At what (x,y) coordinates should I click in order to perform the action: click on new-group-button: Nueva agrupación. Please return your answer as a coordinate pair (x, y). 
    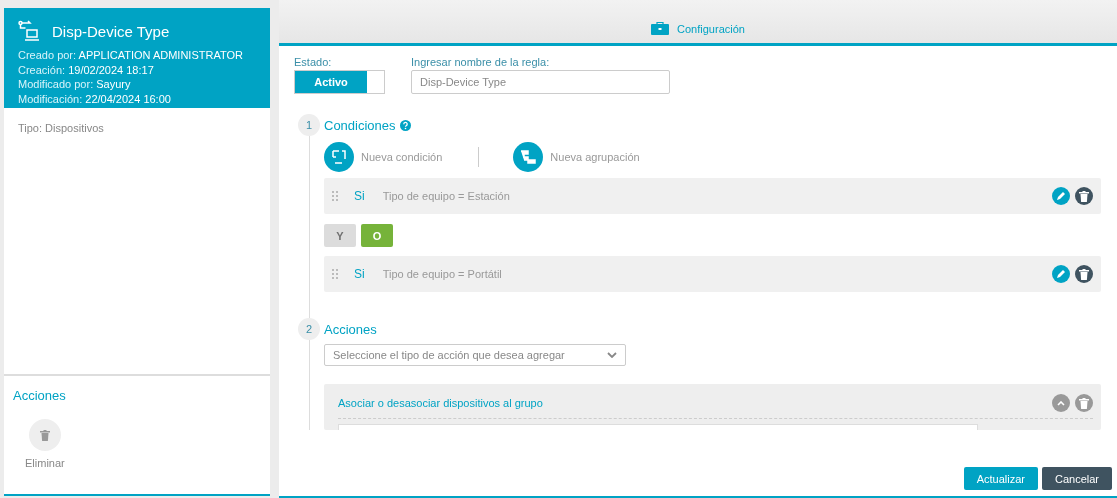
    Looking at the image, I should click on (576, 157).